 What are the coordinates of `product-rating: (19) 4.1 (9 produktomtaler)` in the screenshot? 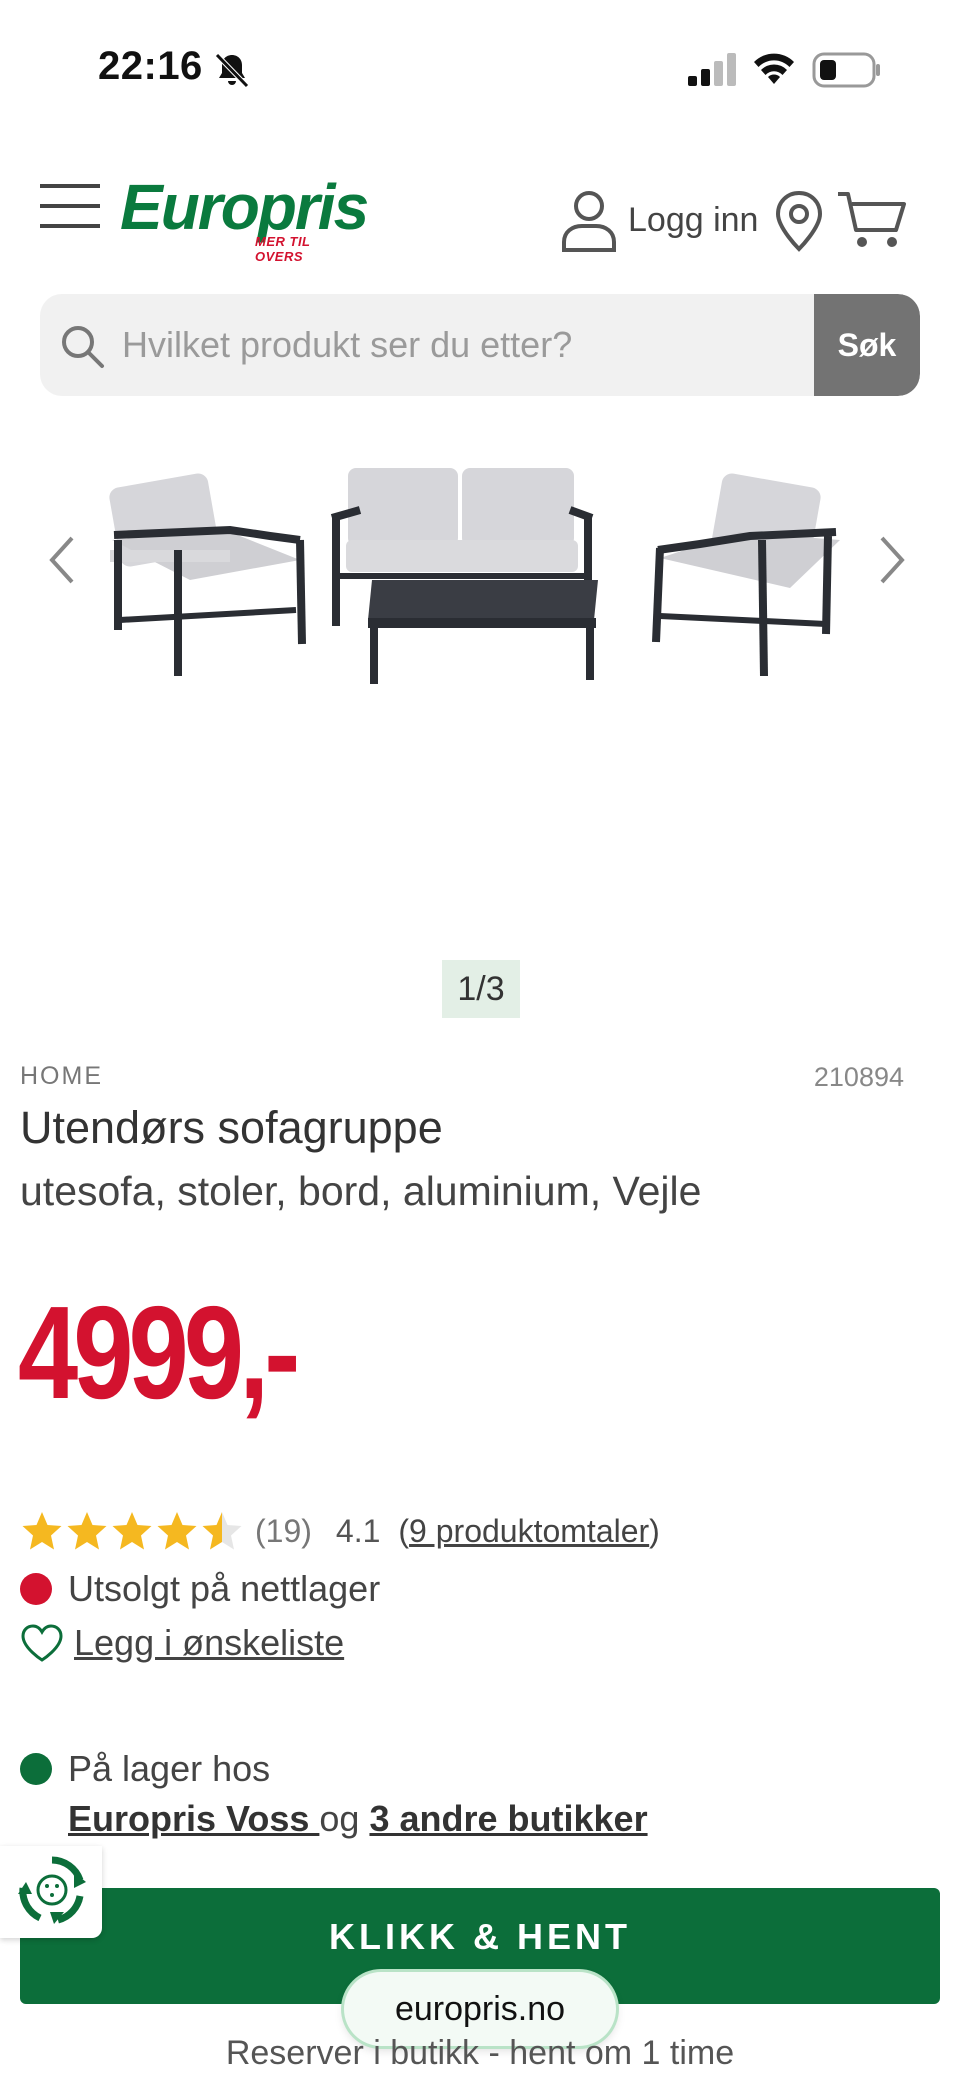 It's located at (340, 1531).